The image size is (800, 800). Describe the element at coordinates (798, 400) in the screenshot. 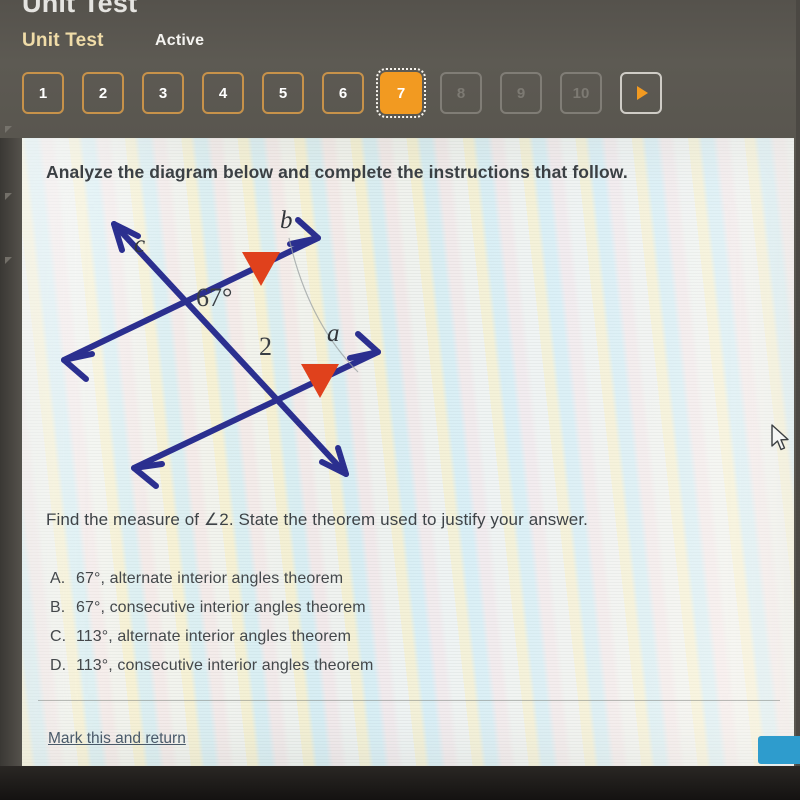

I see `app-right-rail` at that location.